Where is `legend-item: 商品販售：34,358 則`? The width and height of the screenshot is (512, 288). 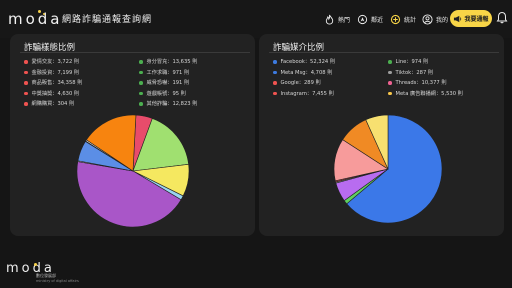
legend-item: 商品販售：34,358 則 is located at coordinates (81, 83).